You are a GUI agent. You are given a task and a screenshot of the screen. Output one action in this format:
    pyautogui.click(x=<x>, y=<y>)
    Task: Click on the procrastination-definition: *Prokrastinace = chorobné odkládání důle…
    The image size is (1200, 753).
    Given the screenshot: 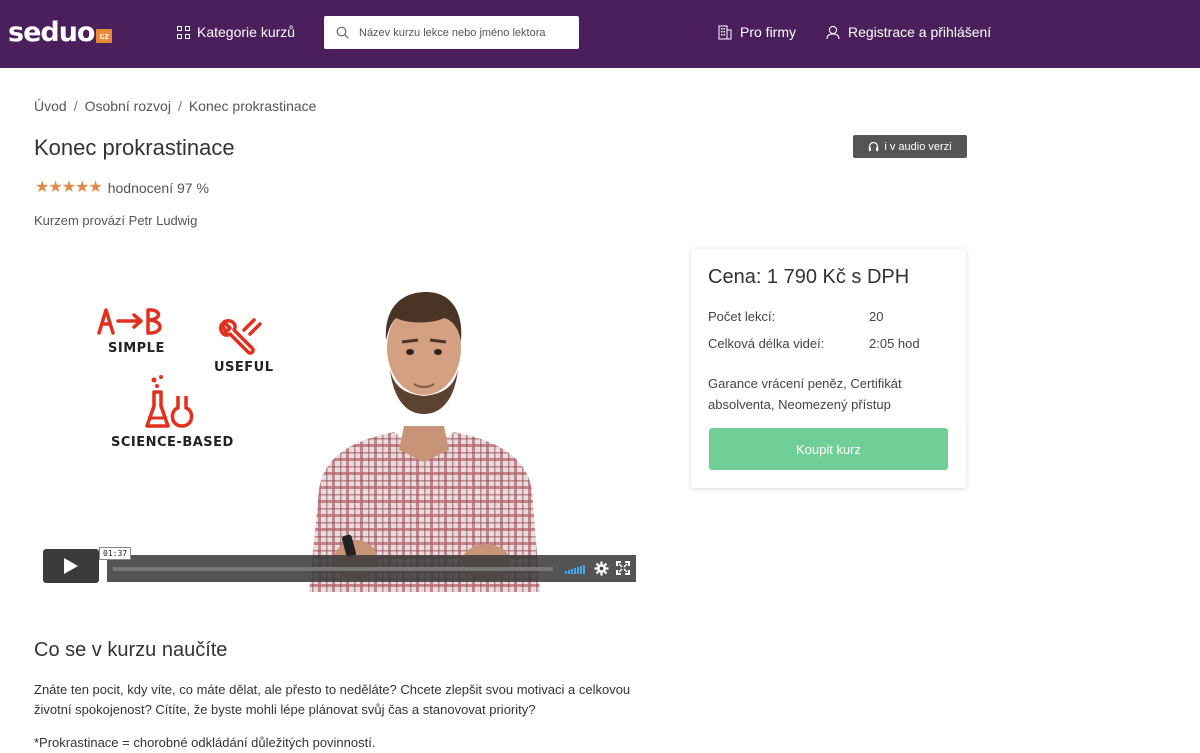 What is the action you would take?
    pyautogui.click(x=205, y=742)
    